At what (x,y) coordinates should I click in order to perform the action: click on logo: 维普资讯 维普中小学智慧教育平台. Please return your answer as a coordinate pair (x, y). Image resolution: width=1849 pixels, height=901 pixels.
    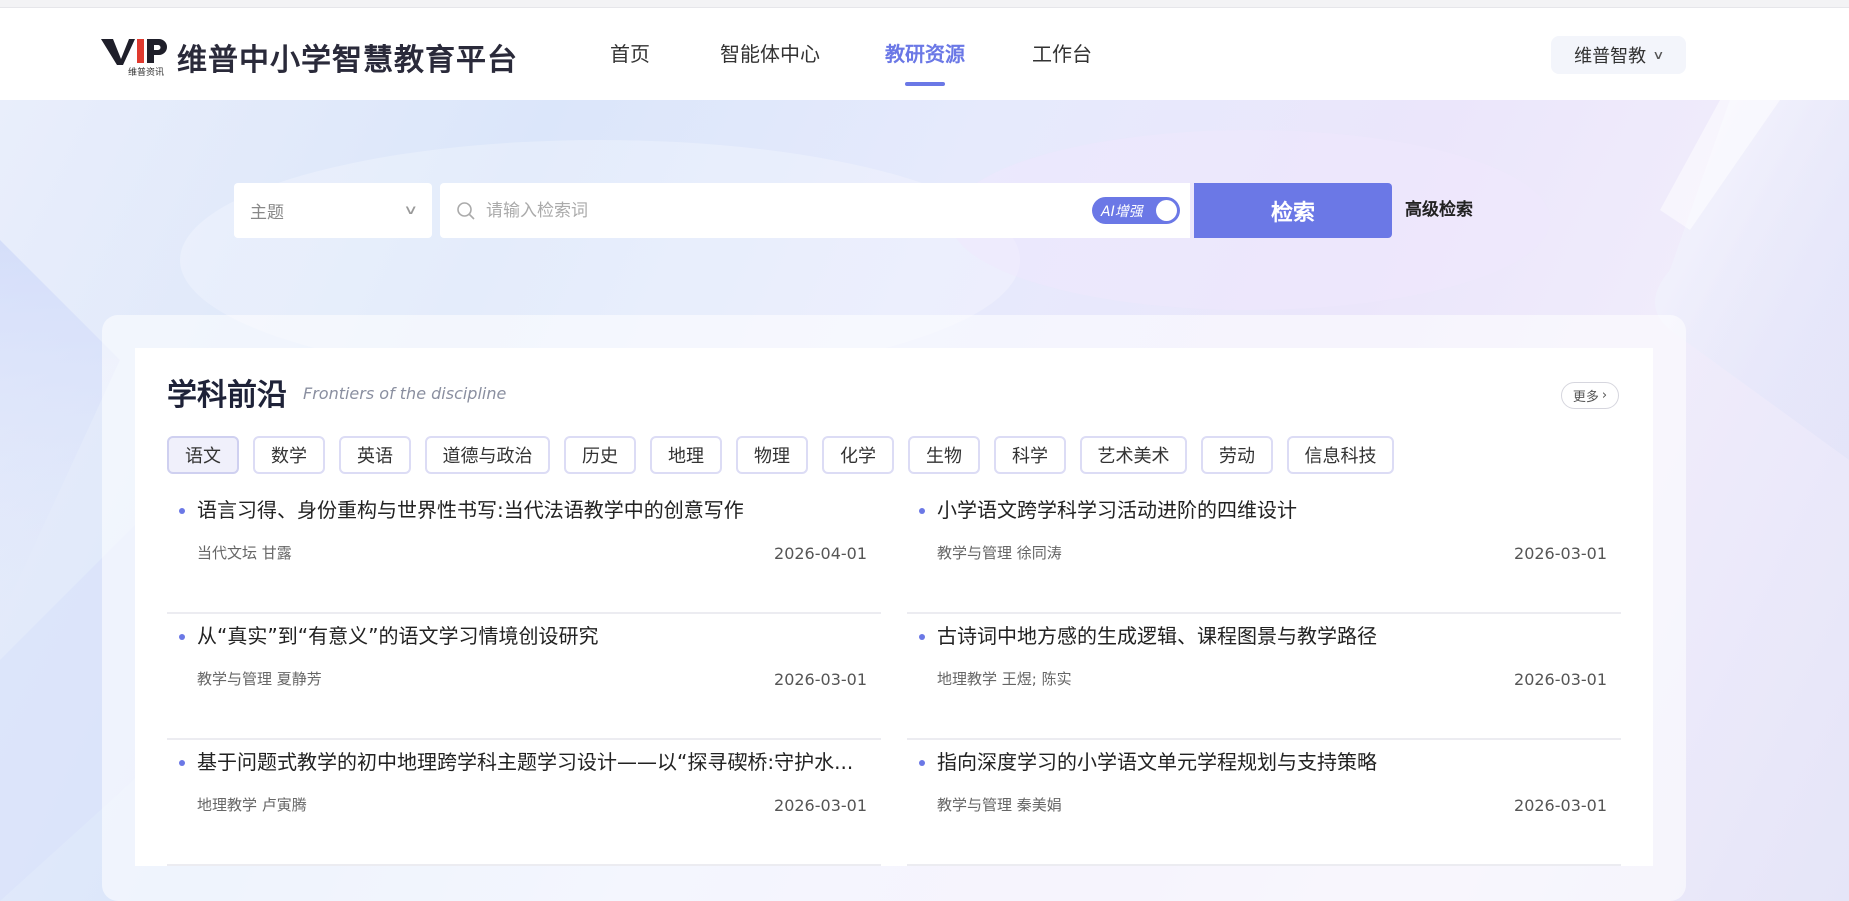
    Looking at the image, I should click on (309, 57).